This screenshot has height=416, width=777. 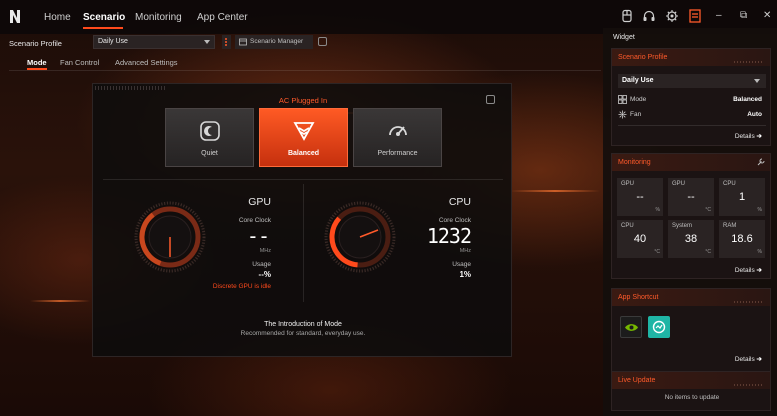 What do you see at coordinates (210, 131) in the screenshot?
I see `quiet-mode-icon` at bounding box center [210, 131].